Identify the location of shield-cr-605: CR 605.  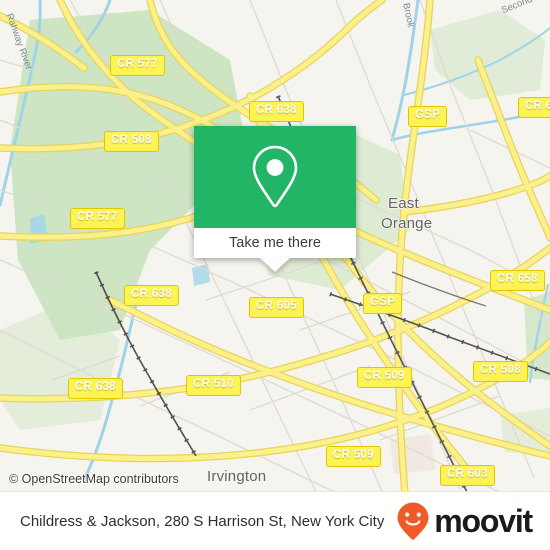
(276, 307).